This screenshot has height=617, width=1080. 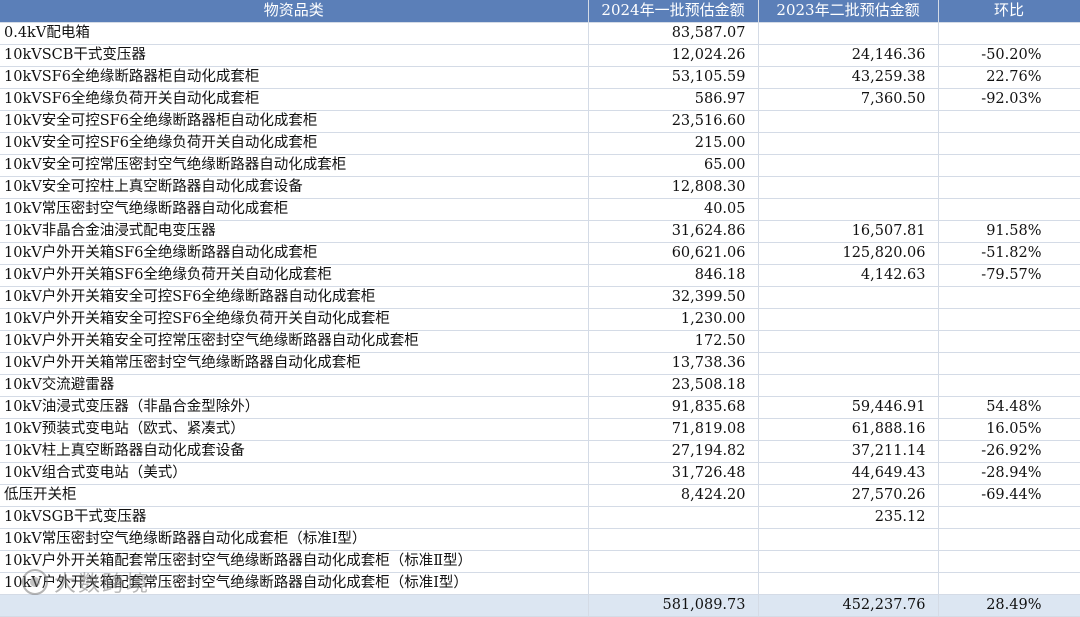 I want to click on cell-change: -26.92%, so click(x=1009, y=451).